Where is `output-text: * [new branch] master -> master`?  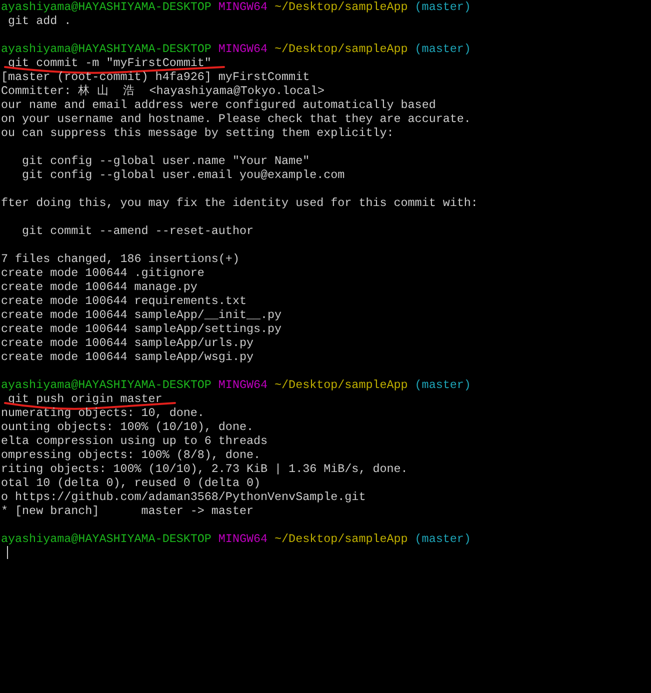 output-text: * [new branch] master -> master is located at coordinates (127, 511).